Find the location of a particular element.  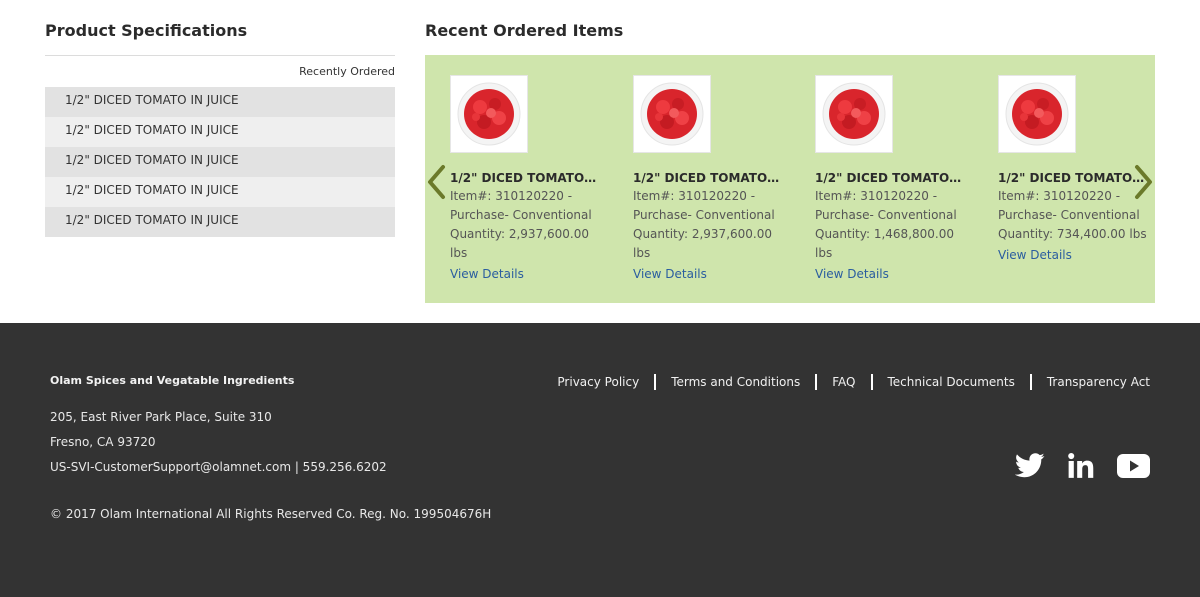

twitter-icon is located at coordinates (1030, 465).